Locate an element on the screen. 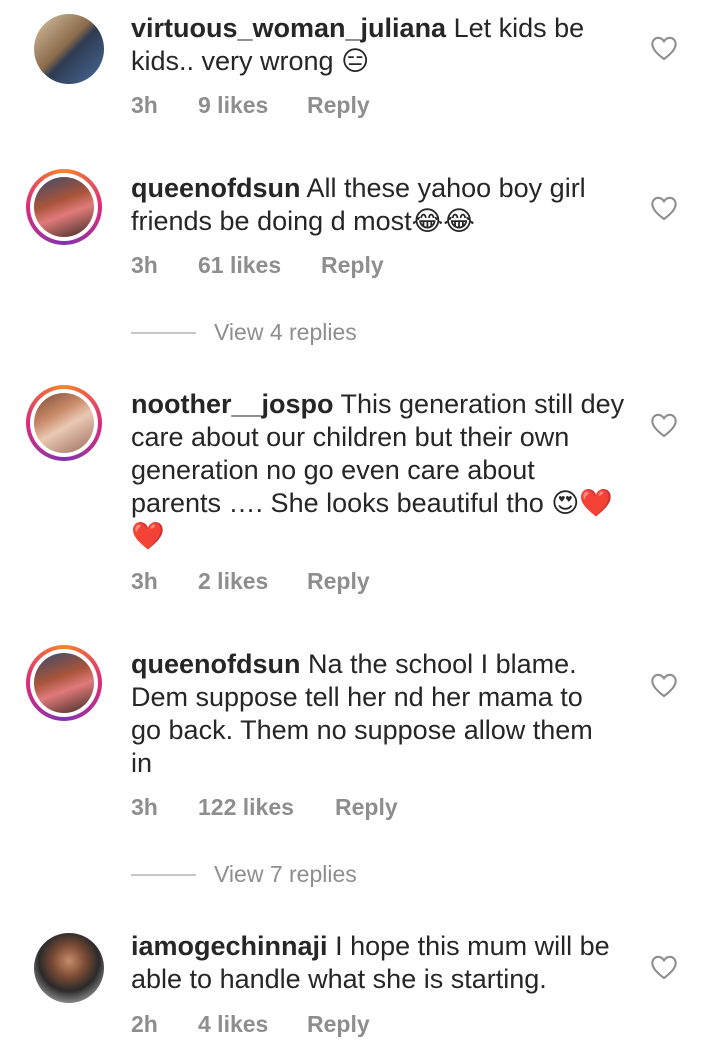 This screenshot has width=720, height=1041. comment-username: noother__jospo is located at coordinates (232, 404).